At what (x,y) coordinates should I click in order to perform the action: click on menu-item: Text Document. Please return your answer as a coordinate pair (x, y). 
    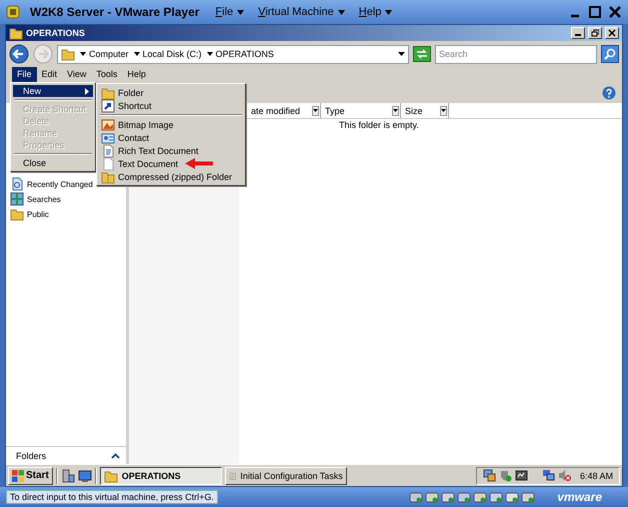
    Looking at the image, I should click on (171, 163).